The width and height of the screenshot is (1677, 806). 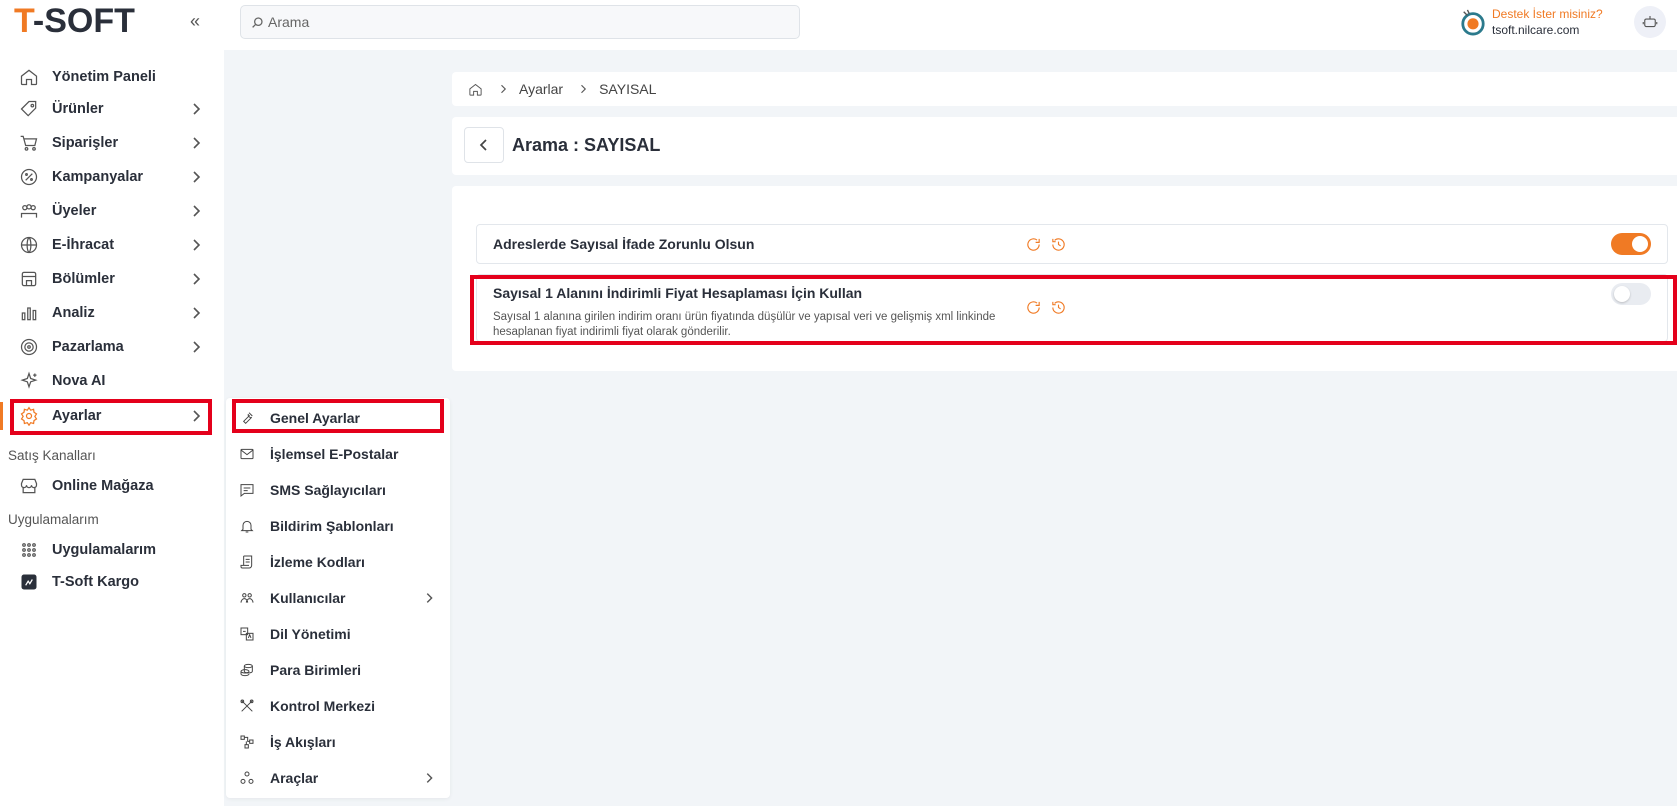 What do you see at coordinates (29, 347) in the screenshot?
I see `target-icon` at bounding box center [29, 347].